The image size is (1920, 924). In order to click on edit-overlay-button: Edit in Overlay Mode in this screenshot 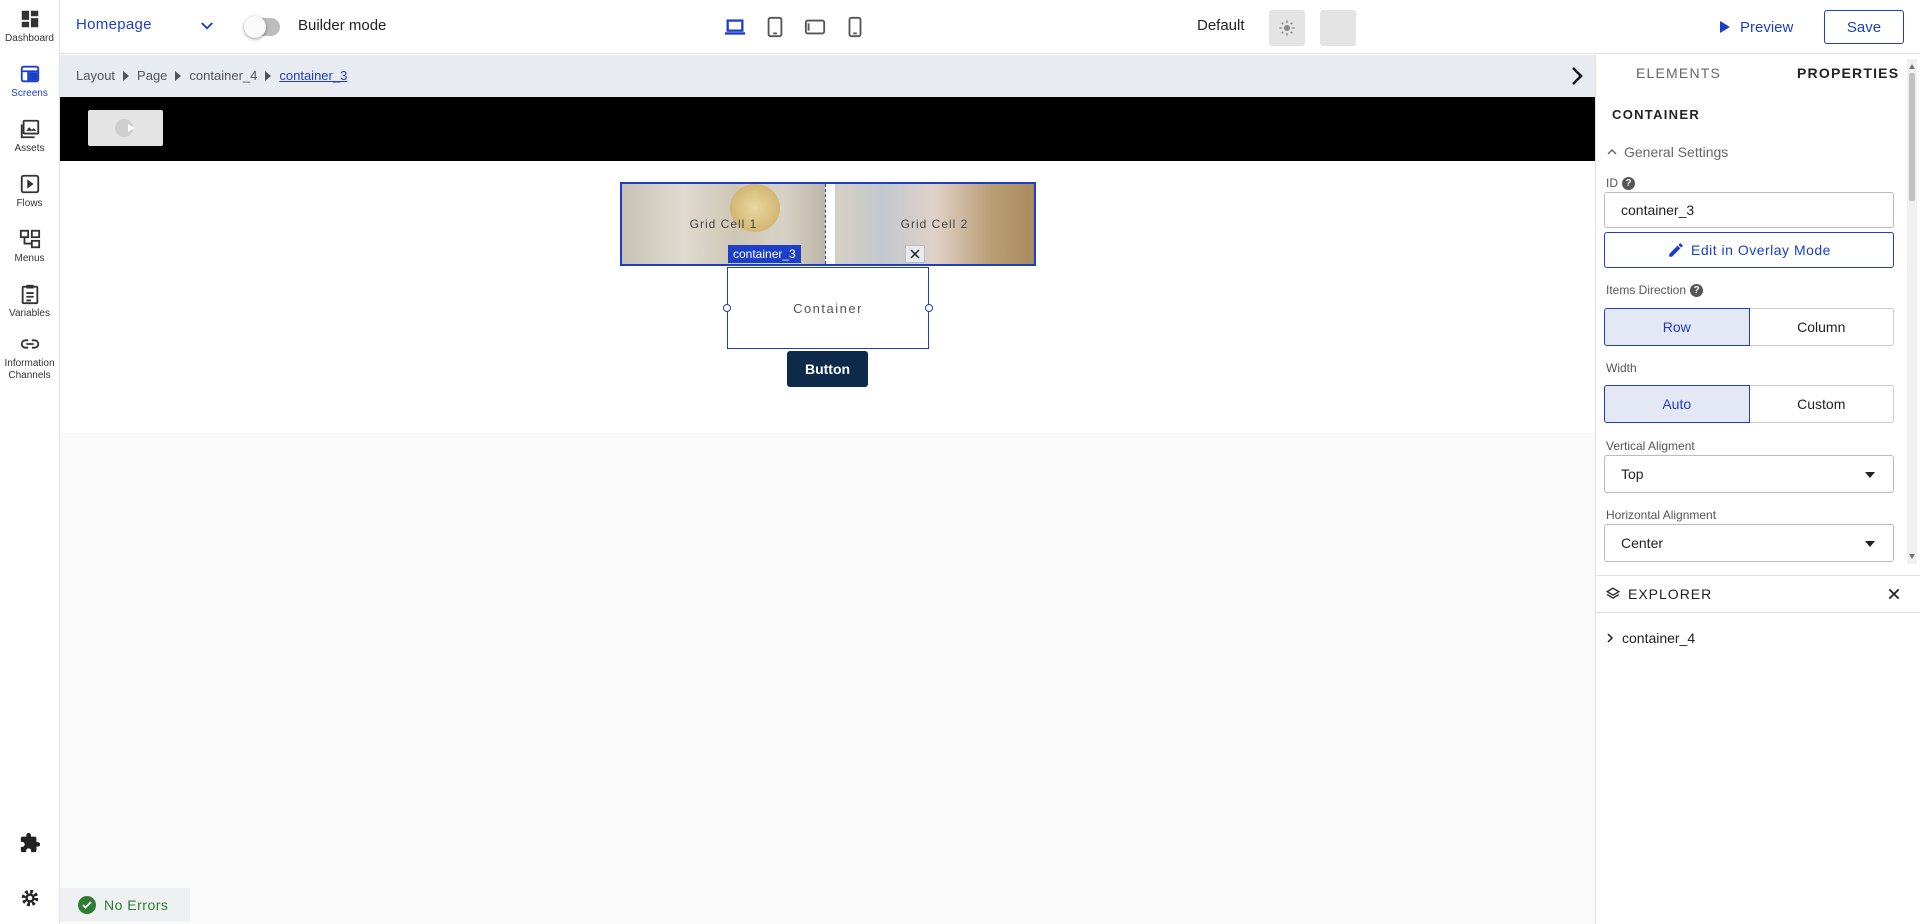, I will do `click(1749, 250)`.